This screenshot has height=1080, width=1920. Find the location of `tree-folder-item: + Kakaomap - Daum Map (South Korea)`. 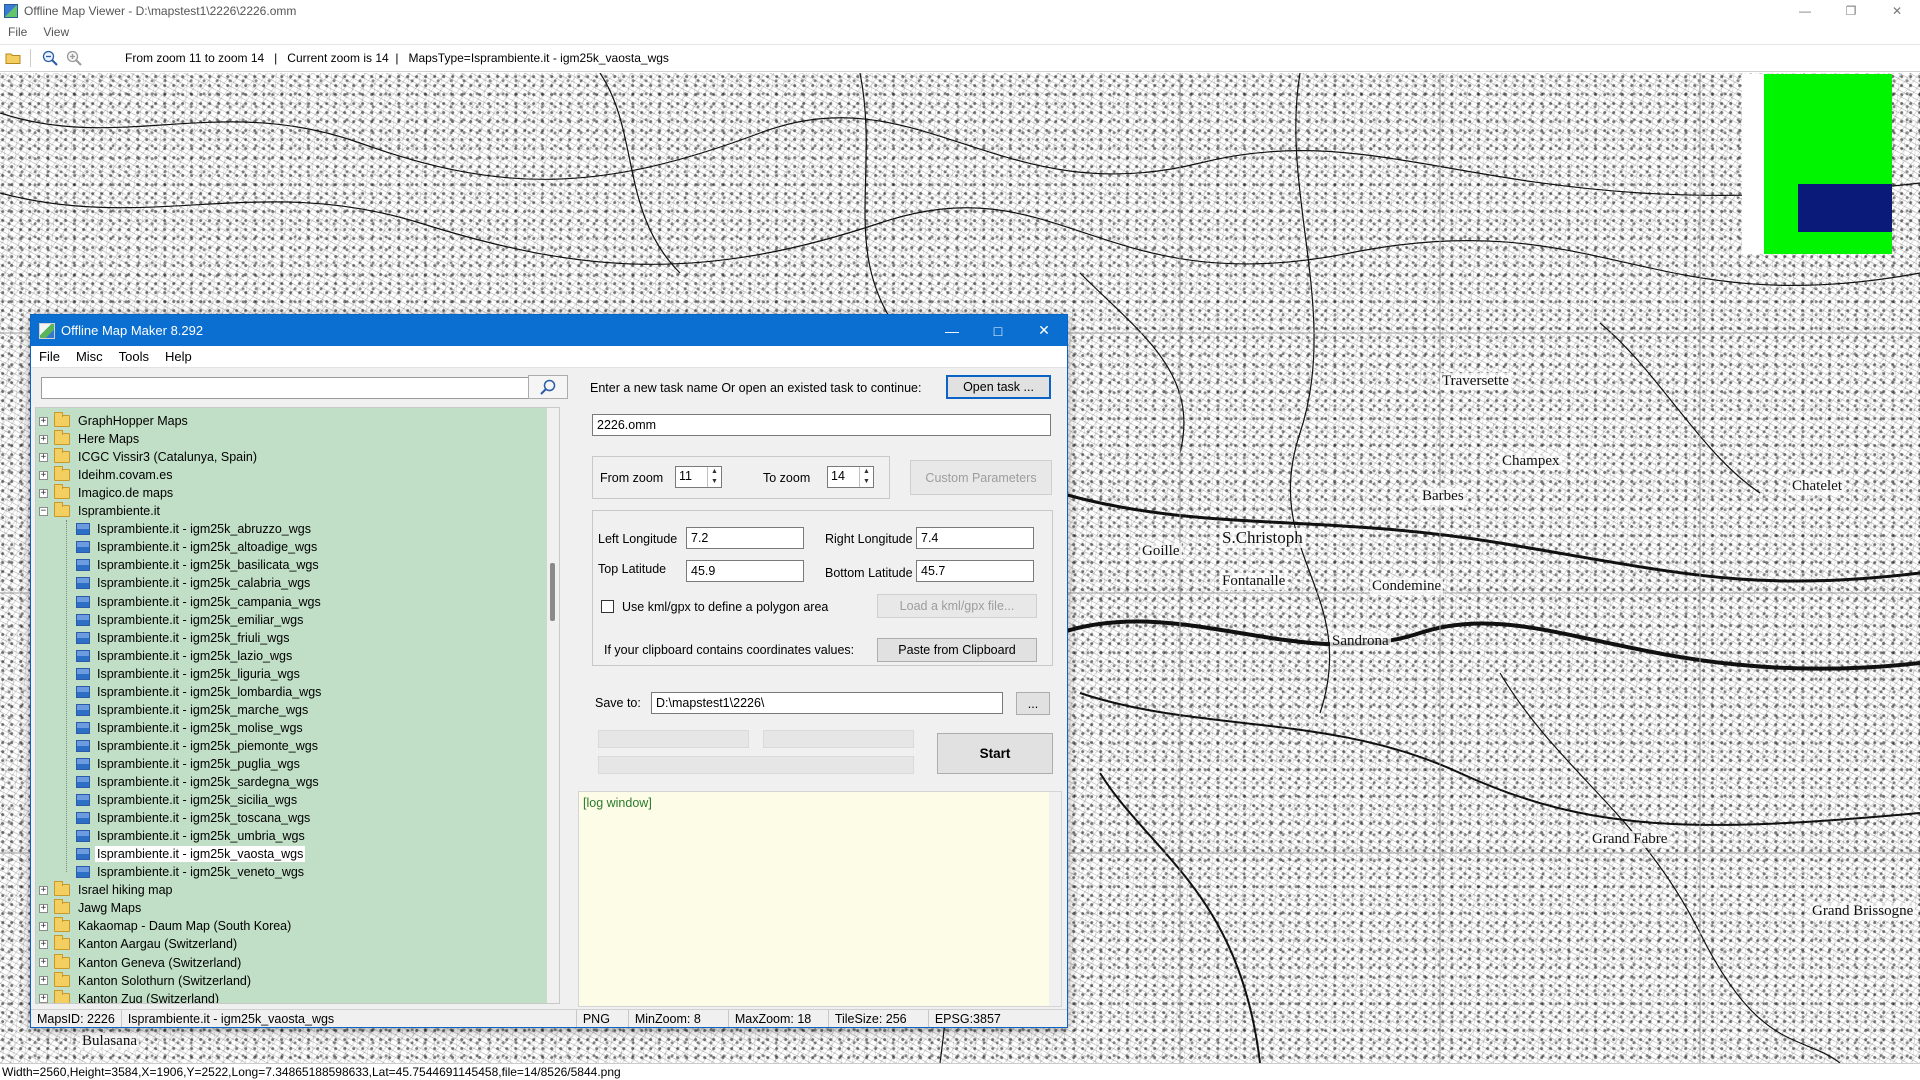

tree-folder-item: + Kakaomap - Daum Map (South Korea) is located at coordinates (164, 926).